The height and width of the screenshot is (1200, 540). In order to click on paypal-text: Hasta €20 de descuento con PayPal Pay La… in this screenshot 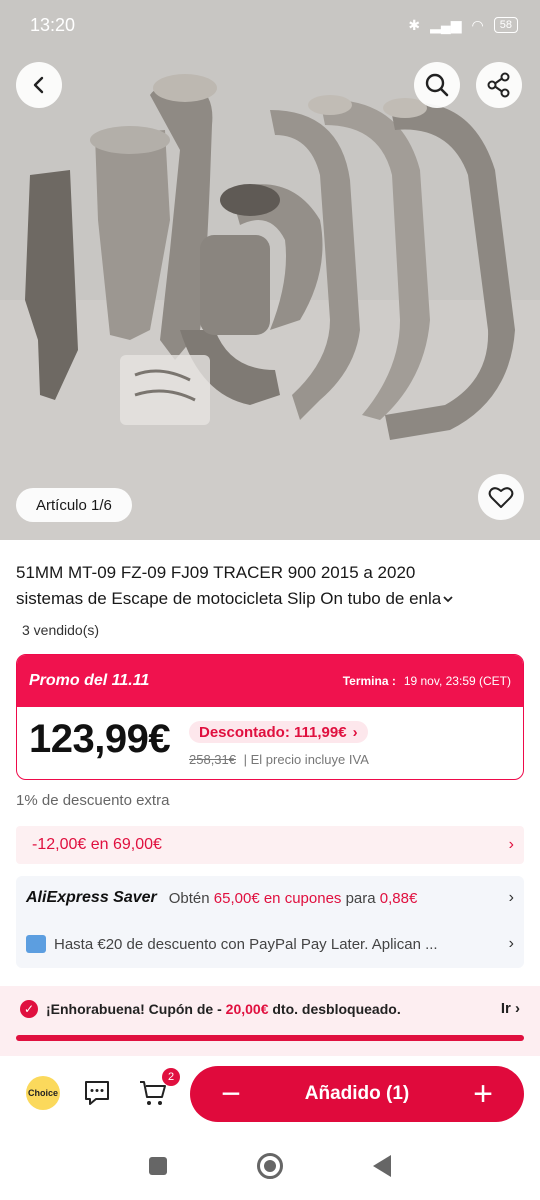, I will do `click(246, 944)`.